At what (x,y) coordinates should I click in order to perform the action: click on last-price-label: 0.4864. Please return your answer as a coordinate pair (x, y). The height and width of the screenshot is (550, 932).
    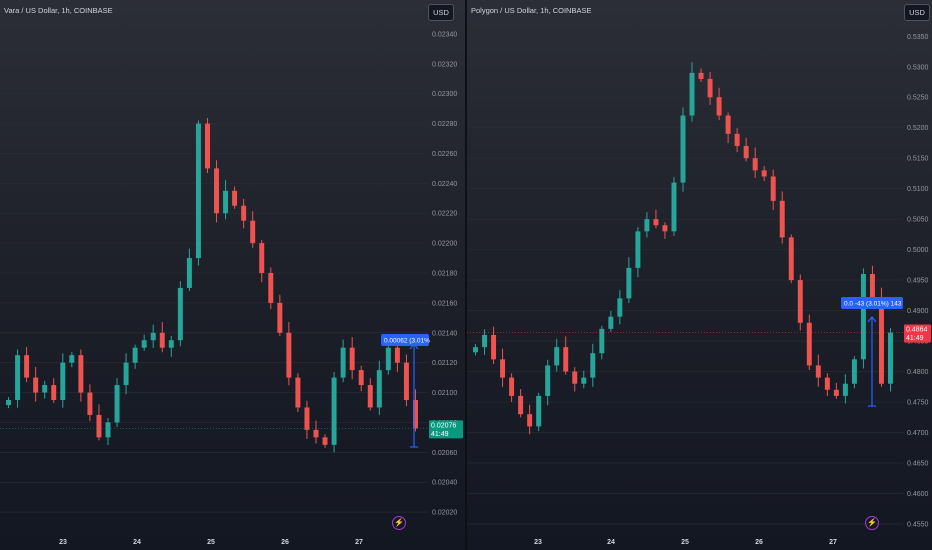
    Looking at the image, I should click on (917, 330).